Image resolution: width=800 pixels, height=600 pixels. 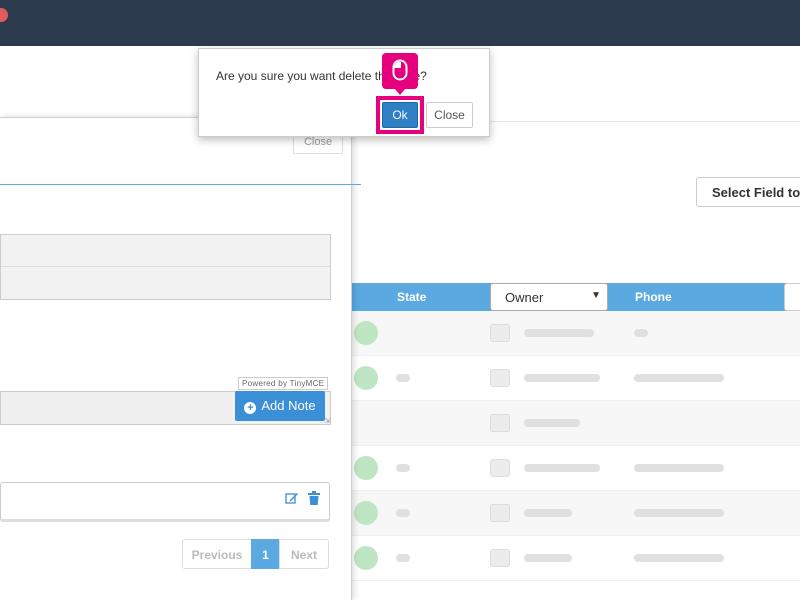 I want to click on note-fields-box, so click(x=165, y=267).